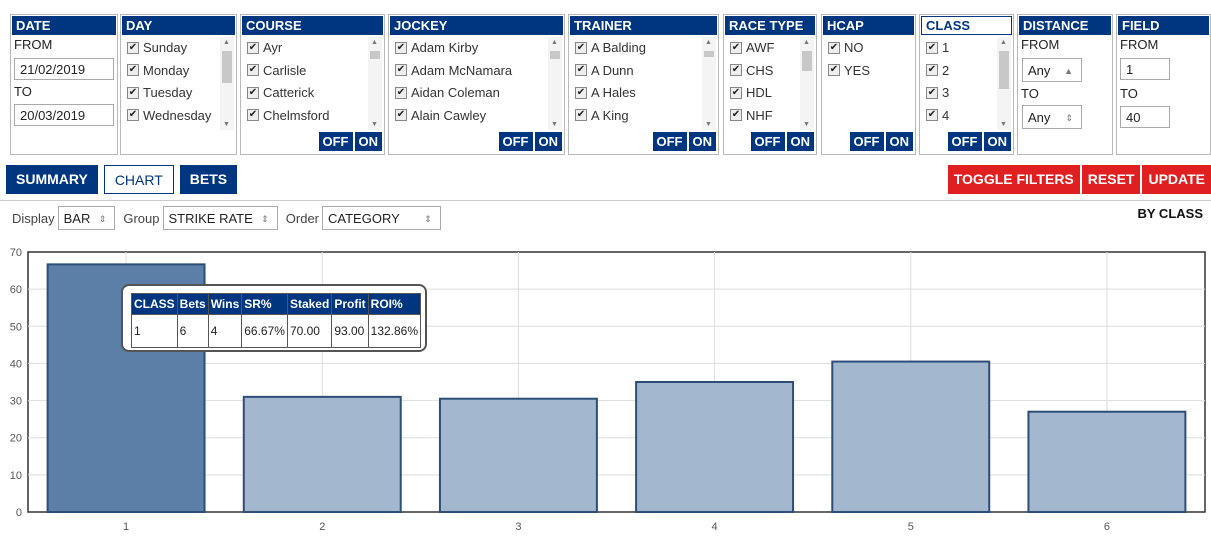 This screenshot has height=539, width=1211. Describe the element at coordinates (312, 116) in the screenshot. I see `list-item: ✔ Chelmsford` at that location.